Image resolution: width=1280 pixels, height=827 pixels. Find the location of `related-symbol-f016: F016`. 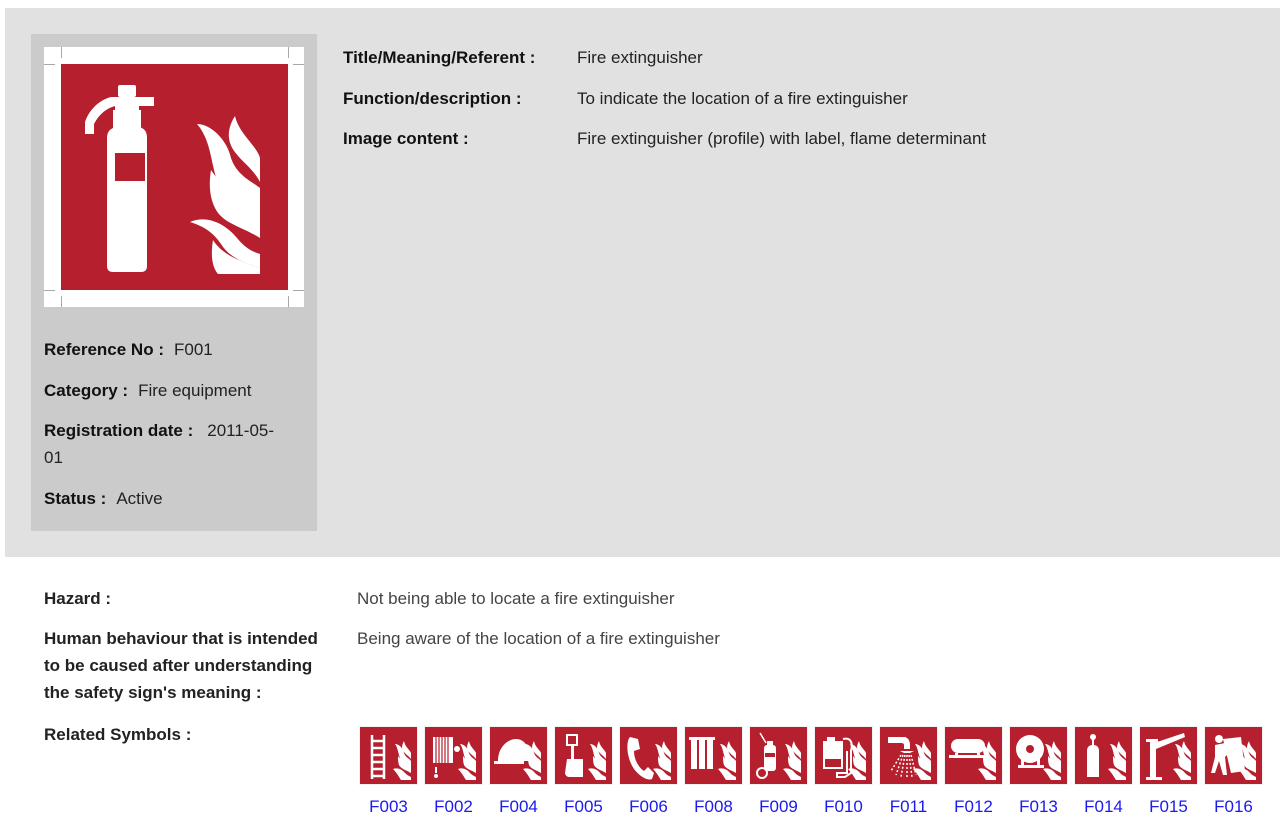

related-symbol-f016: F016 is located at coordinates (1233, 772).